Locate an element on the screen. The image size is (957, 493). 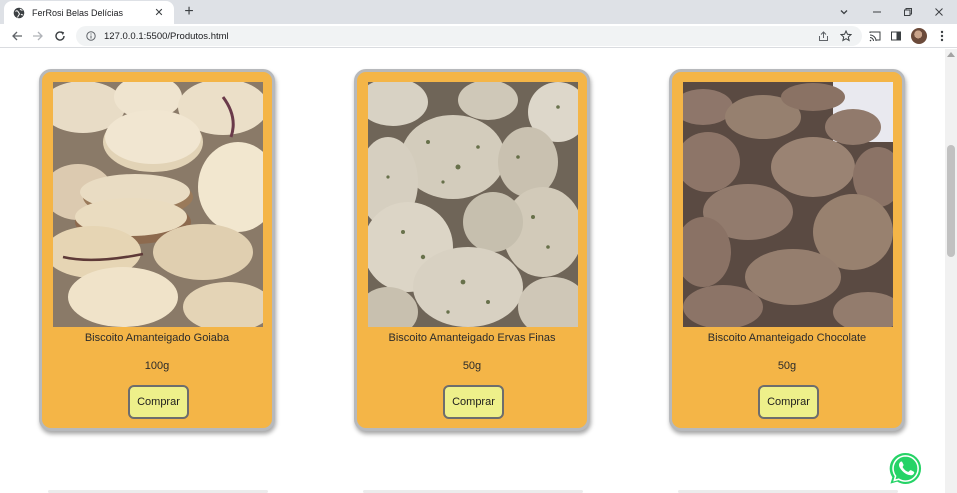
address-bar: 127.0.0.1:5500/Produtos.html is located at coordinates (469, 36).